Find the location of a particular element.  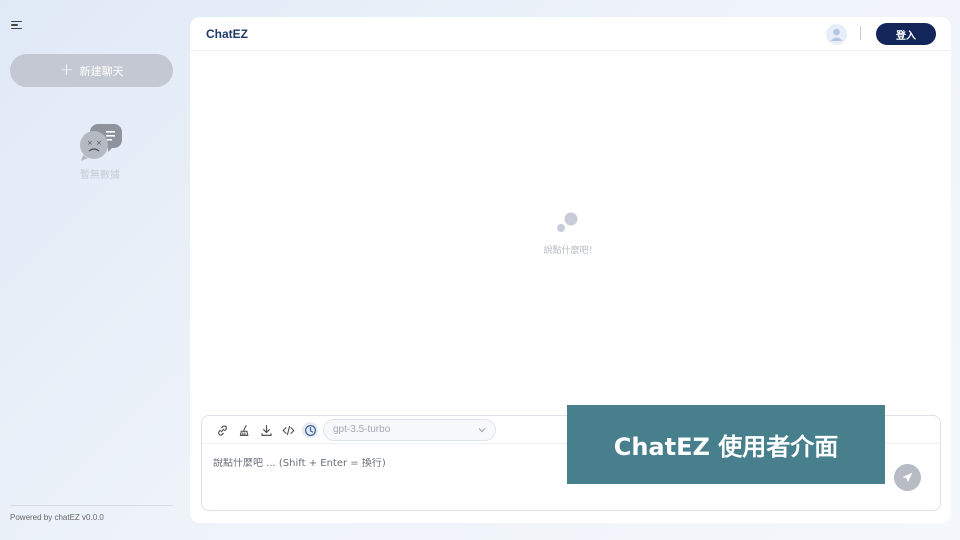

chevron-down-icon is located at coordinates (482, 430).